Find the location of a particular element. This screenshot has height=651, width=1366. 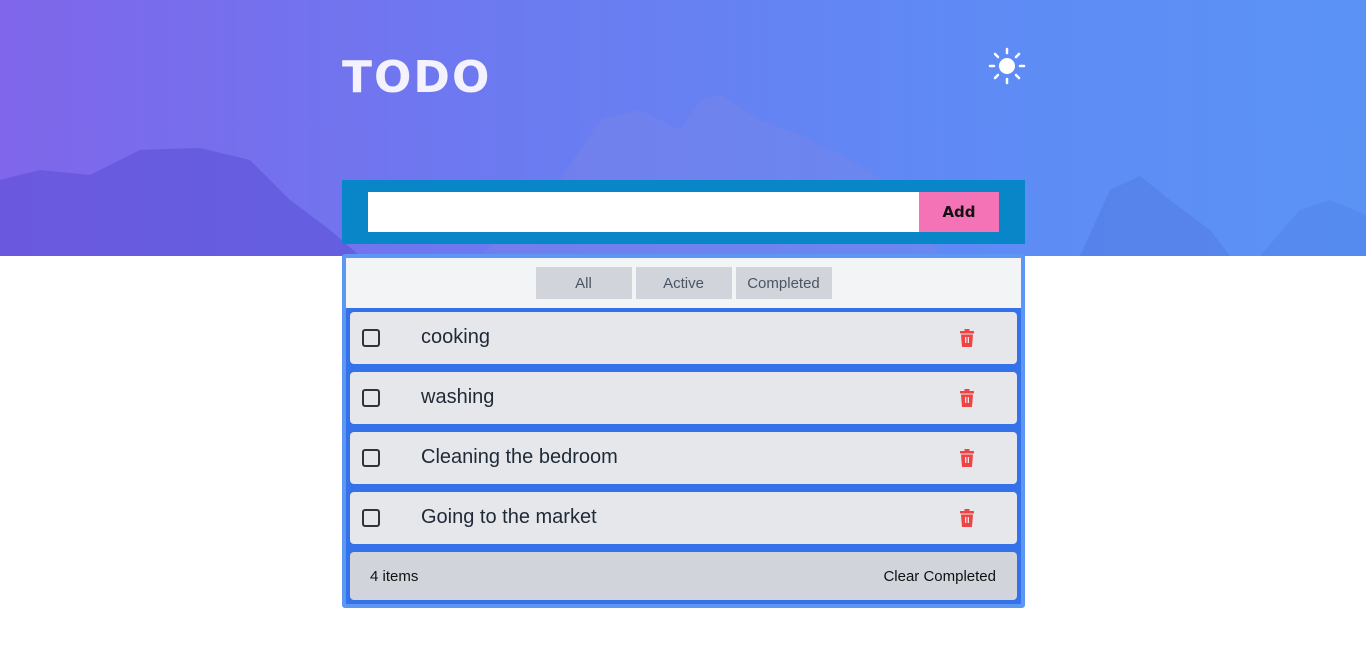

filter-completed-button: Completed is located at coordinates (783, 283).